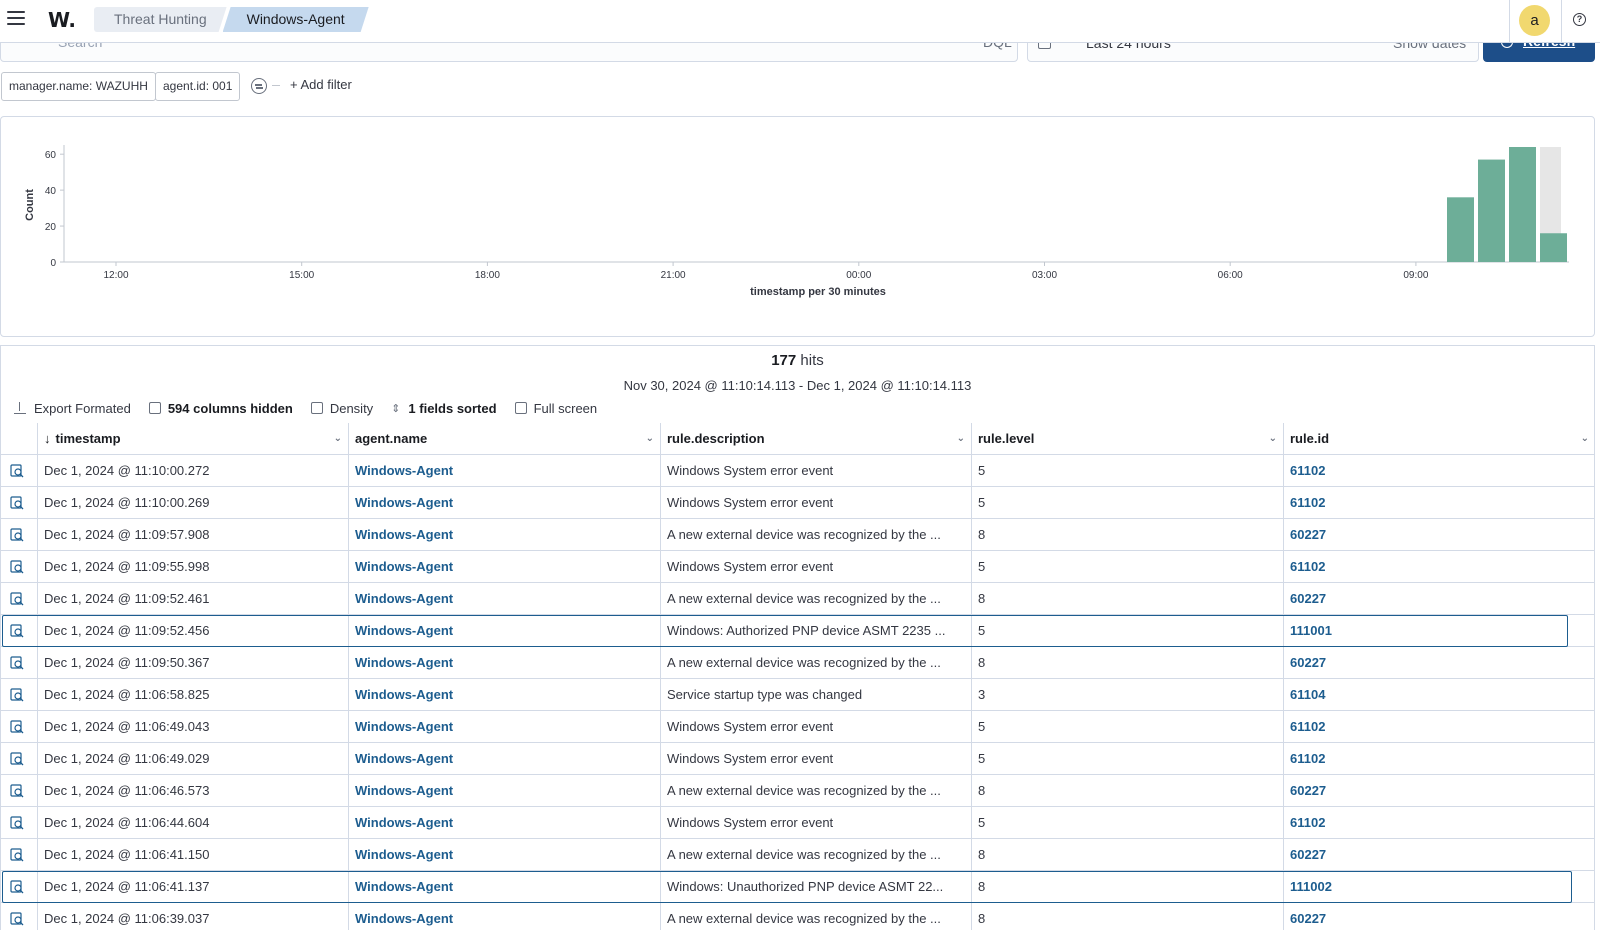 This screenshot has width=1600, height=930. I want to click on column-header-agent-name: agent.name ⌄, so click(504, 439).